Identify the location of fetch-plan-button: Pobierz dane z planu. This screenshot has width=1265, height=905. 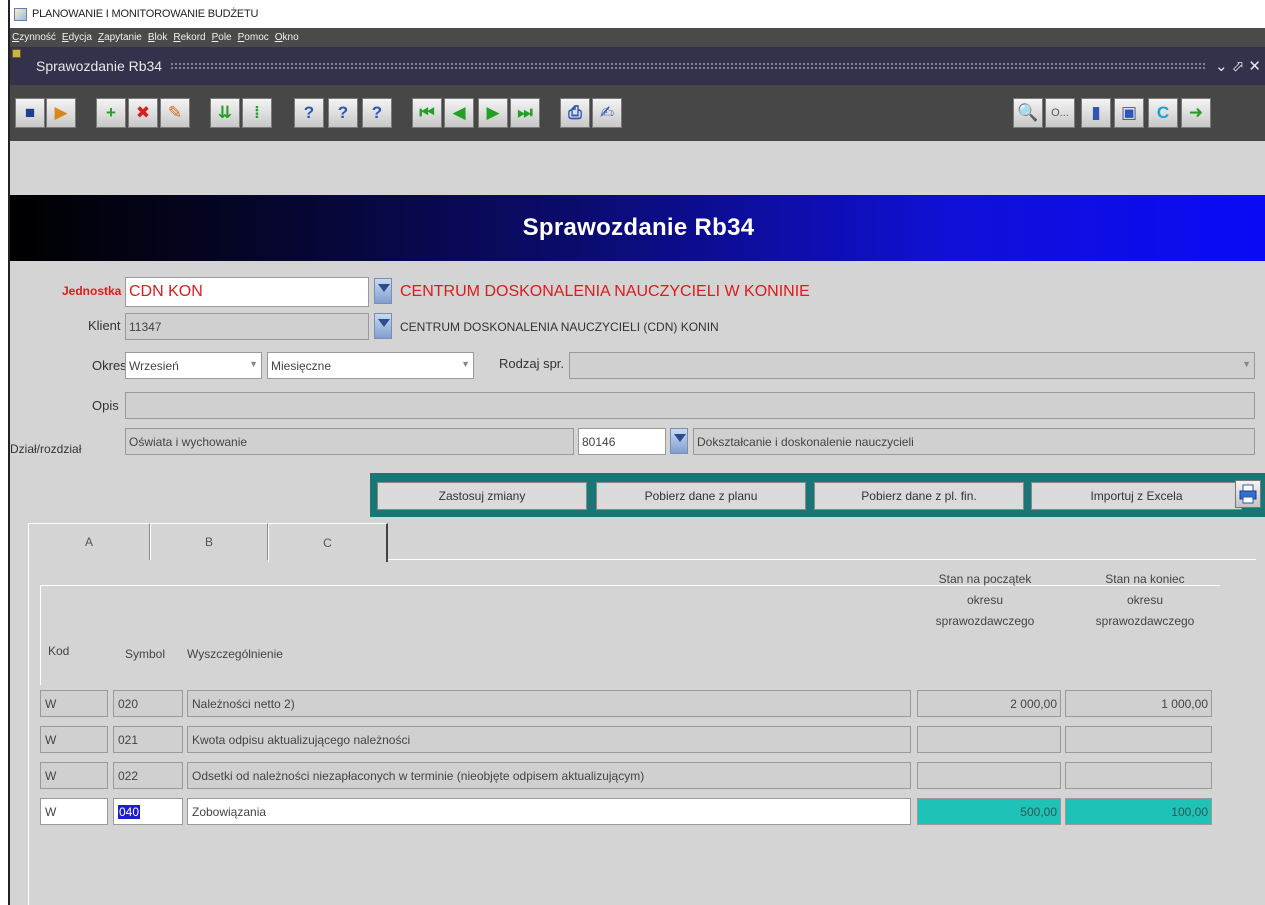
(701, 496).